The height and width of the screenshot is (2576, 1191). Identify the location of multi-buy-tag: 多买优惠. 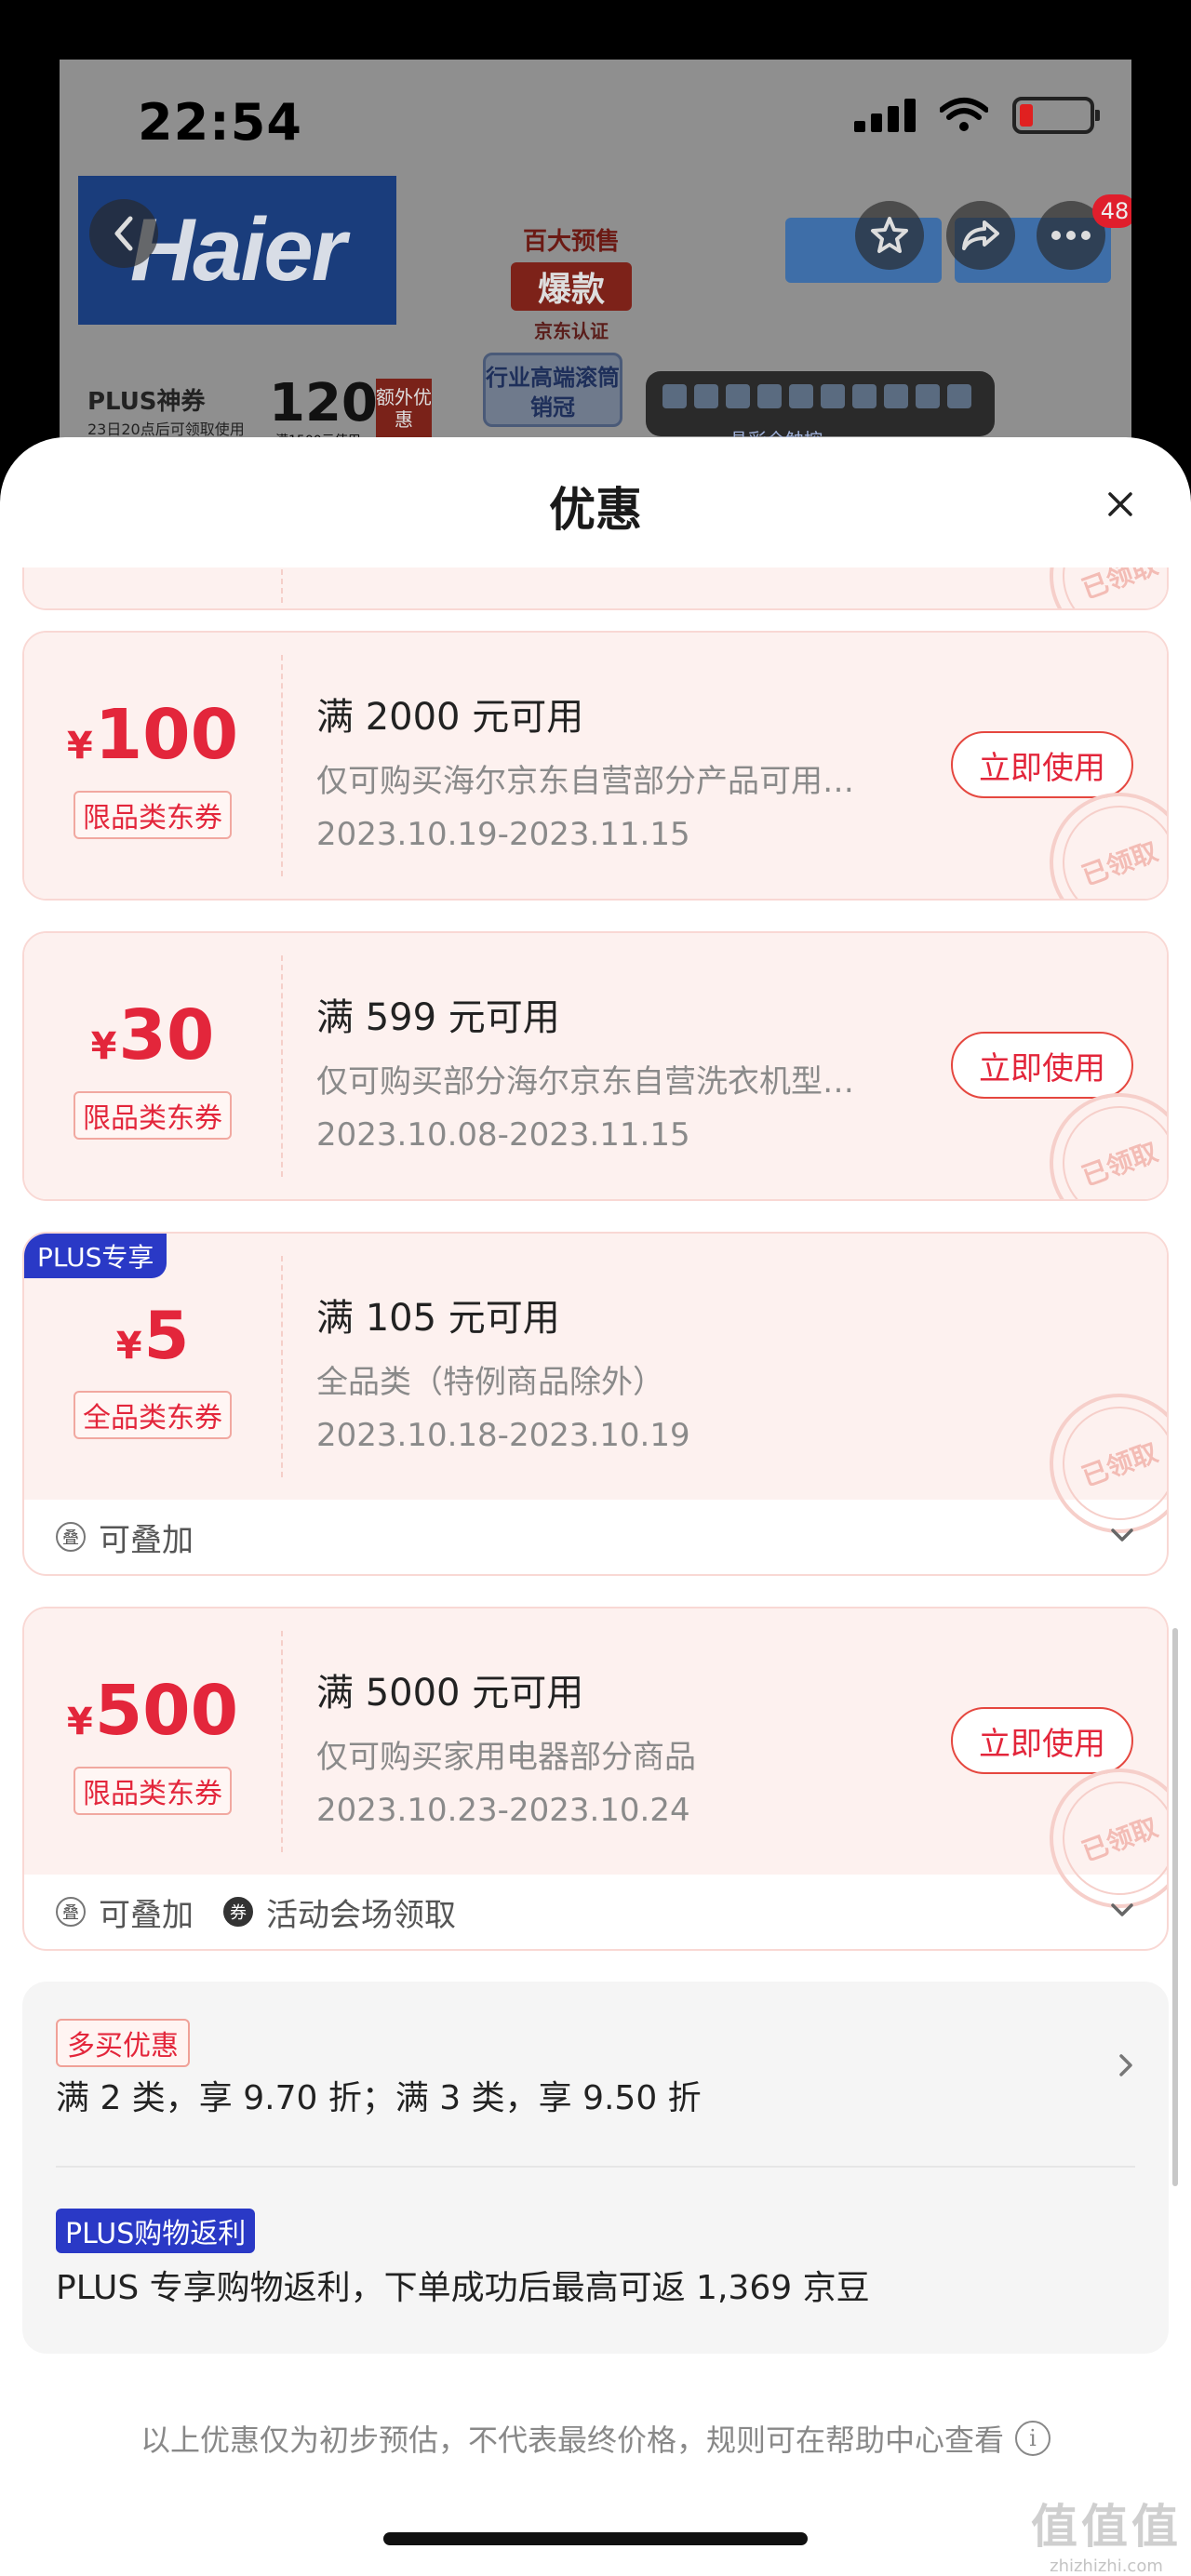
(123, 2043).